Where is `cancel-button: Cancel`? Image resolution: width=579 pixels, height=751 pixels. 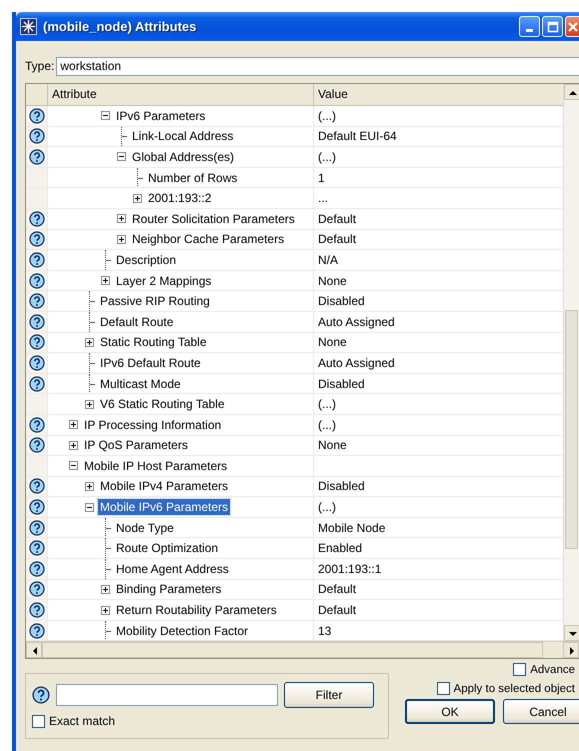 cancel-button: Cancel is located at coordinates (541, 711).